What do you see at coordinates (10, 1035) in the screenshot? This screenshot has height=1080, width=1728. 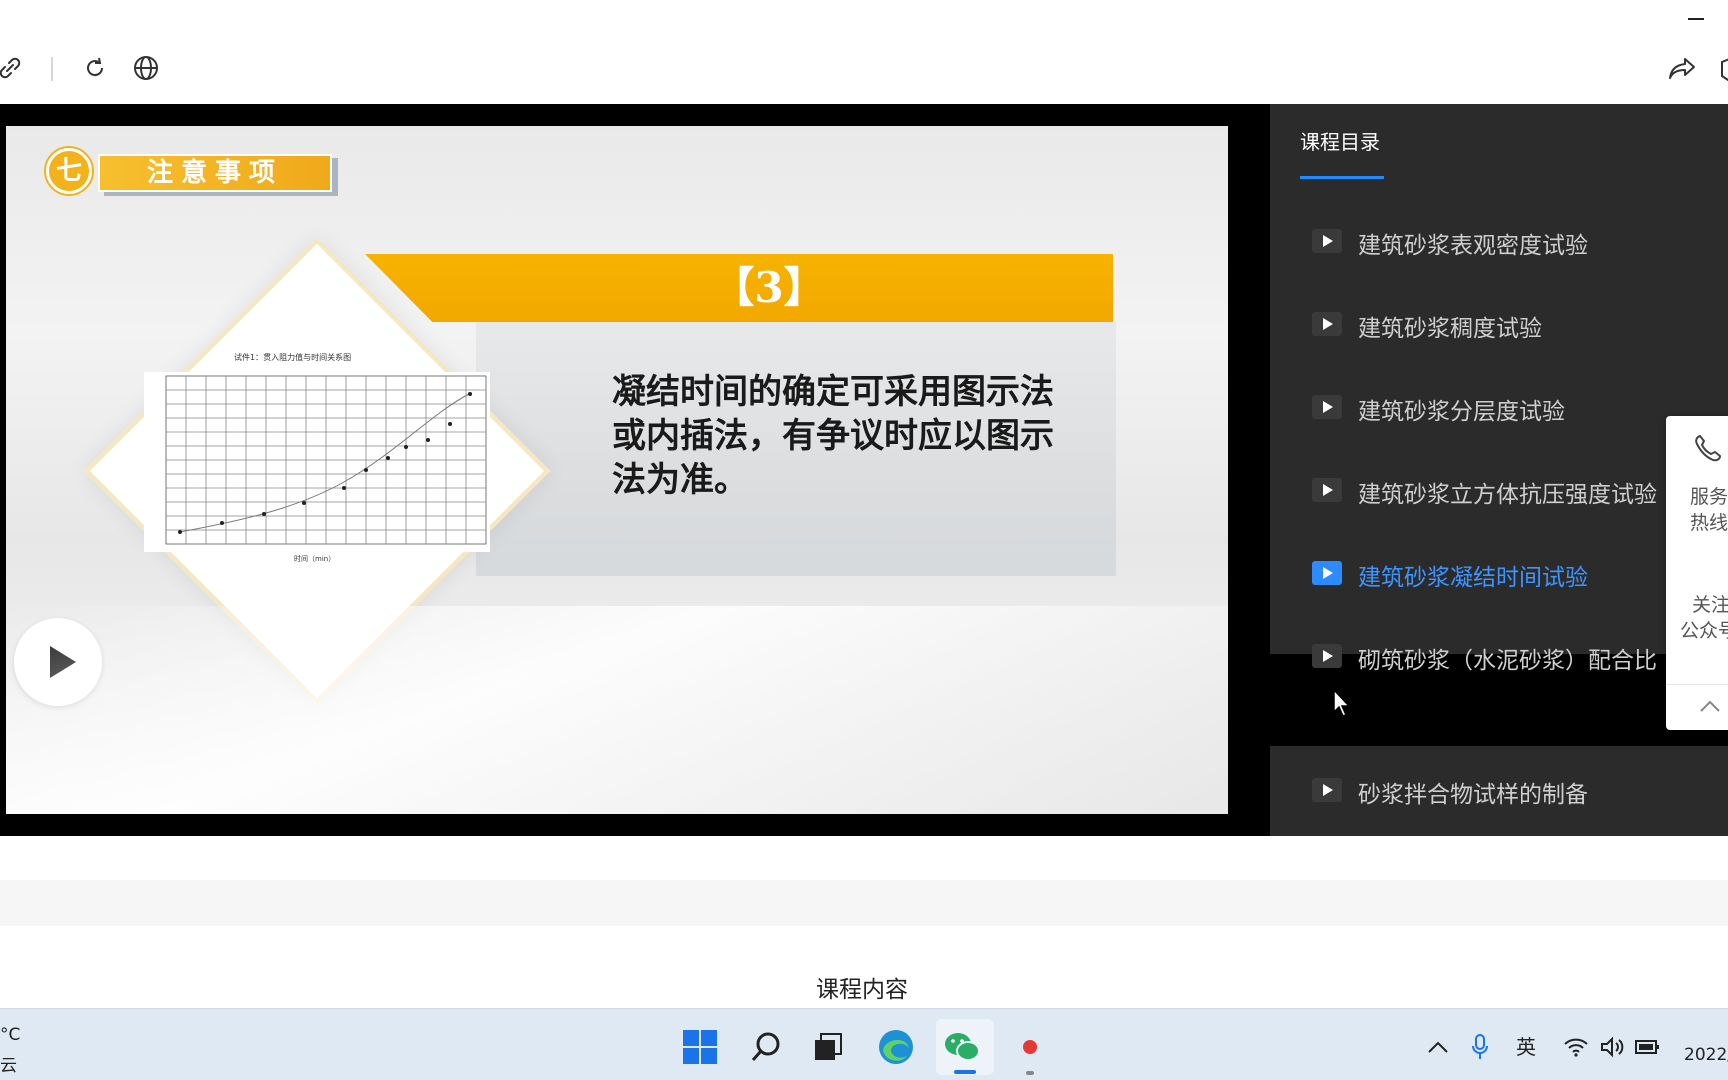 I see `weather-temp: °C` at bounding box center [10, 1035].